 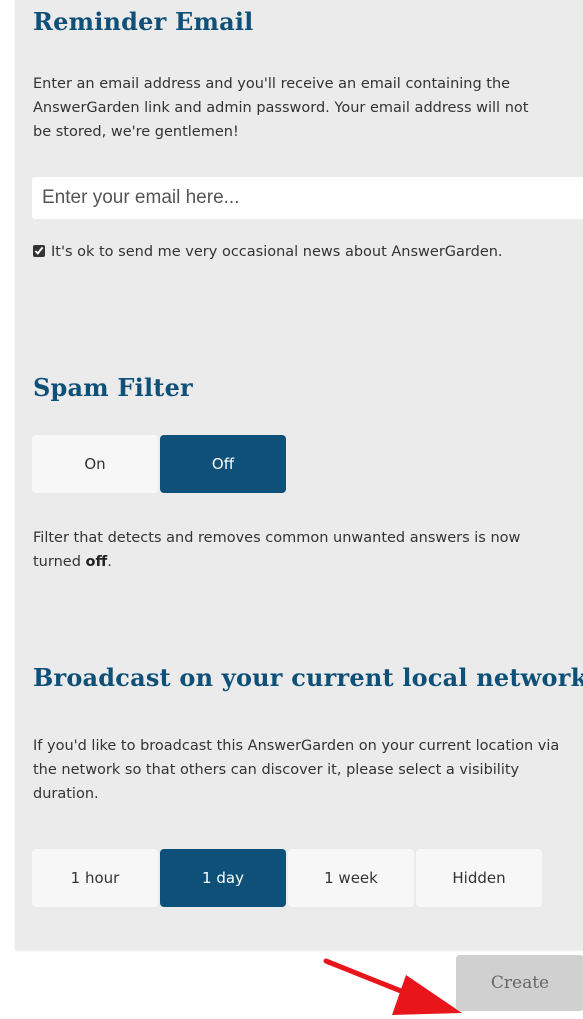 What do you see at coordinates (109, 562) in the screenshot?
I see `spam-filter-description-end: .` at bounding box center [109, 562].